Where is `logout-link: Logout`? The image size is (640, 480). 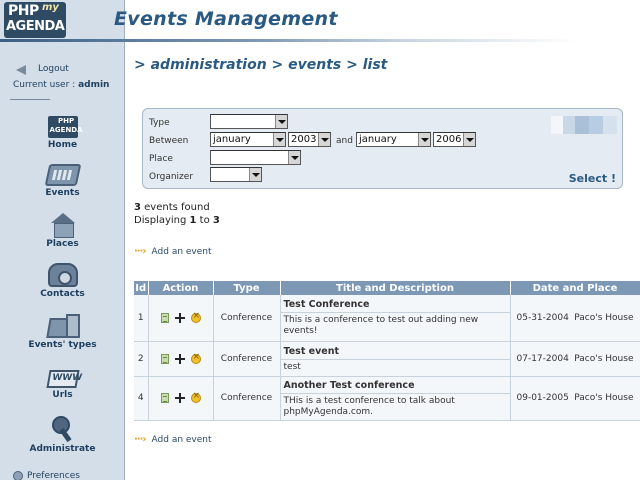
logout-link: Logout is located at coordinates (41, 69).